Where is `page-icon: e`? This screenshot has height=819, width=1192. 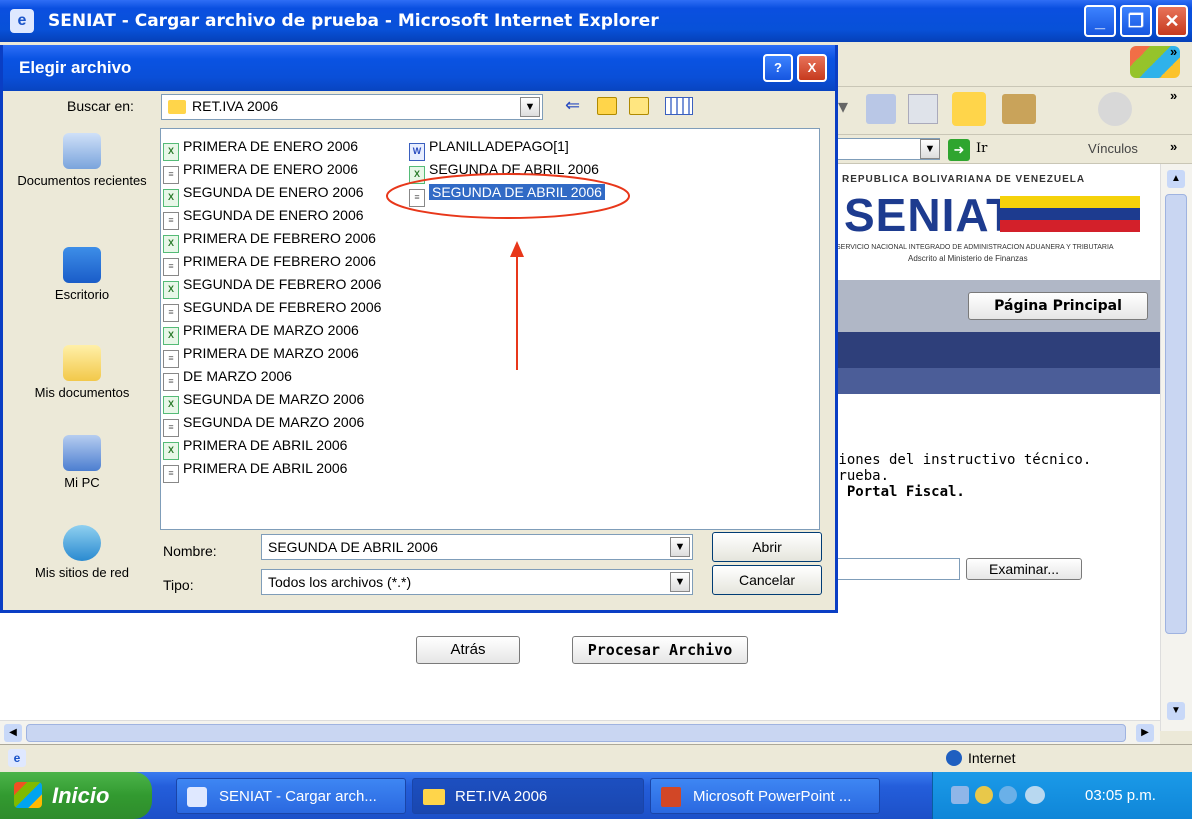 page-icon: e is located at coordinates (17, 758).